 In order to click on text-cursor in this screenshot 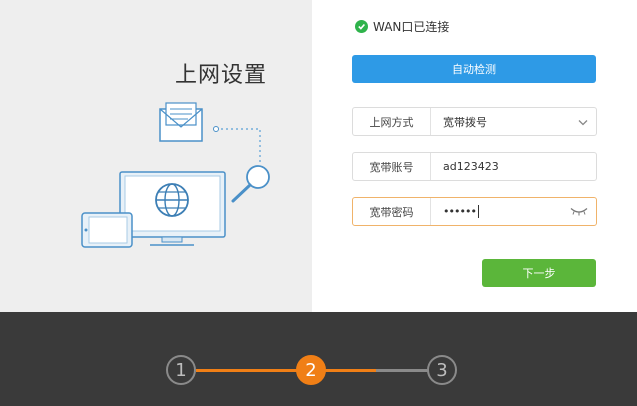, I will do `click(478, 211)`.